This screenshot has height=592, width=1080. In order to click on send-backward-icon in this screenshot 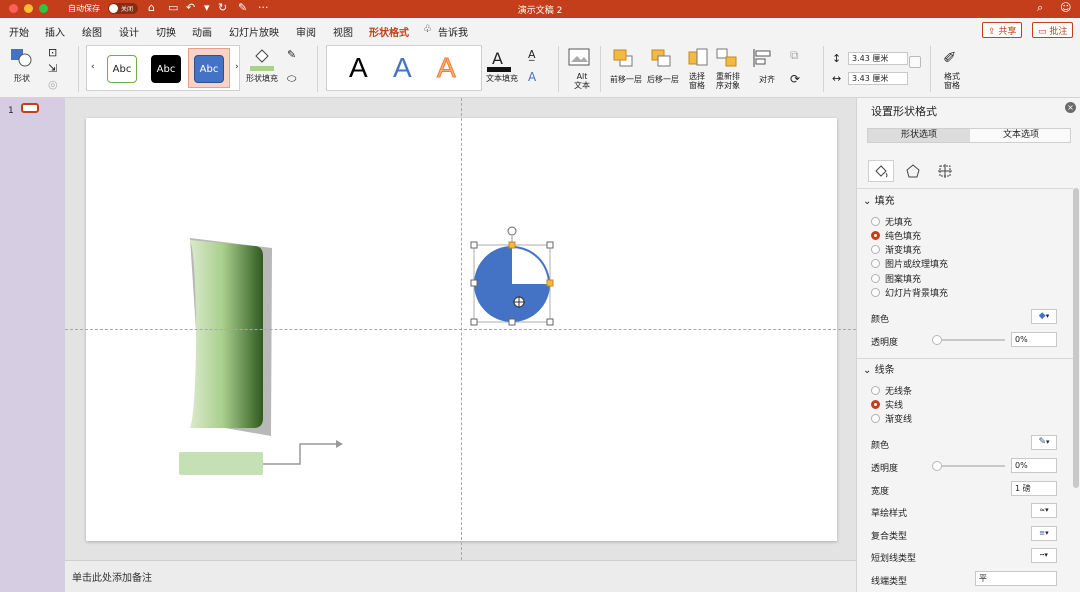, I will do `click(661, 59)`.